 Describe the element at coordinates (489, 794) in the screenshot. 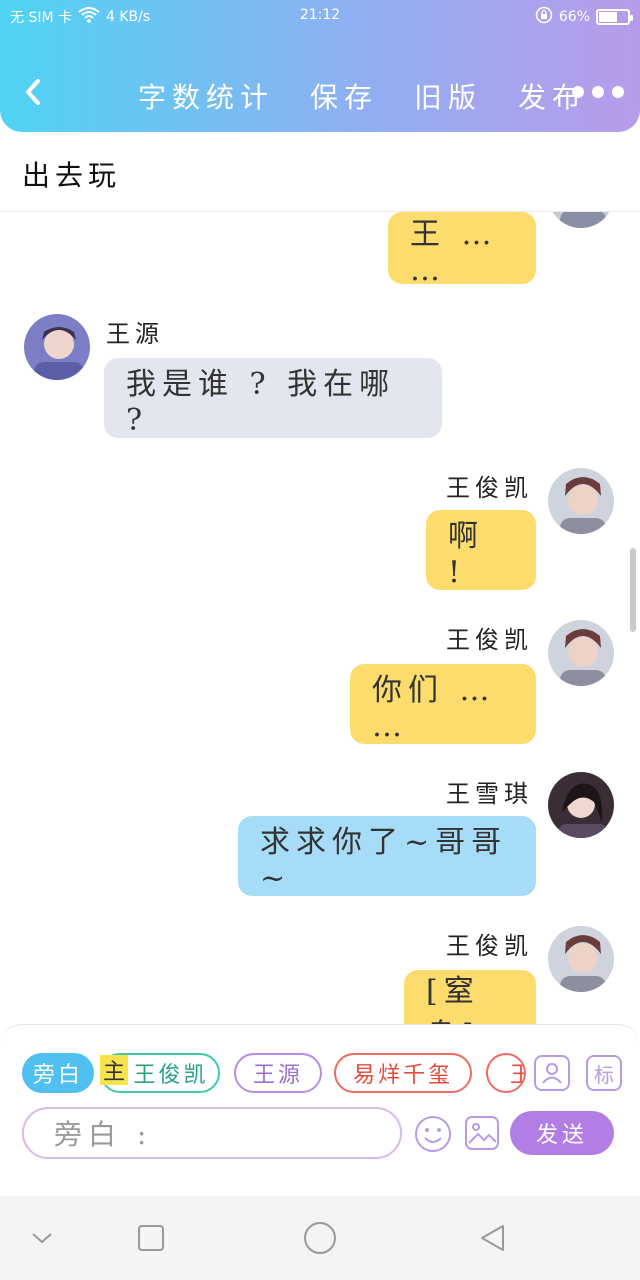

I see `sender-name: 王雪琪` at that location.